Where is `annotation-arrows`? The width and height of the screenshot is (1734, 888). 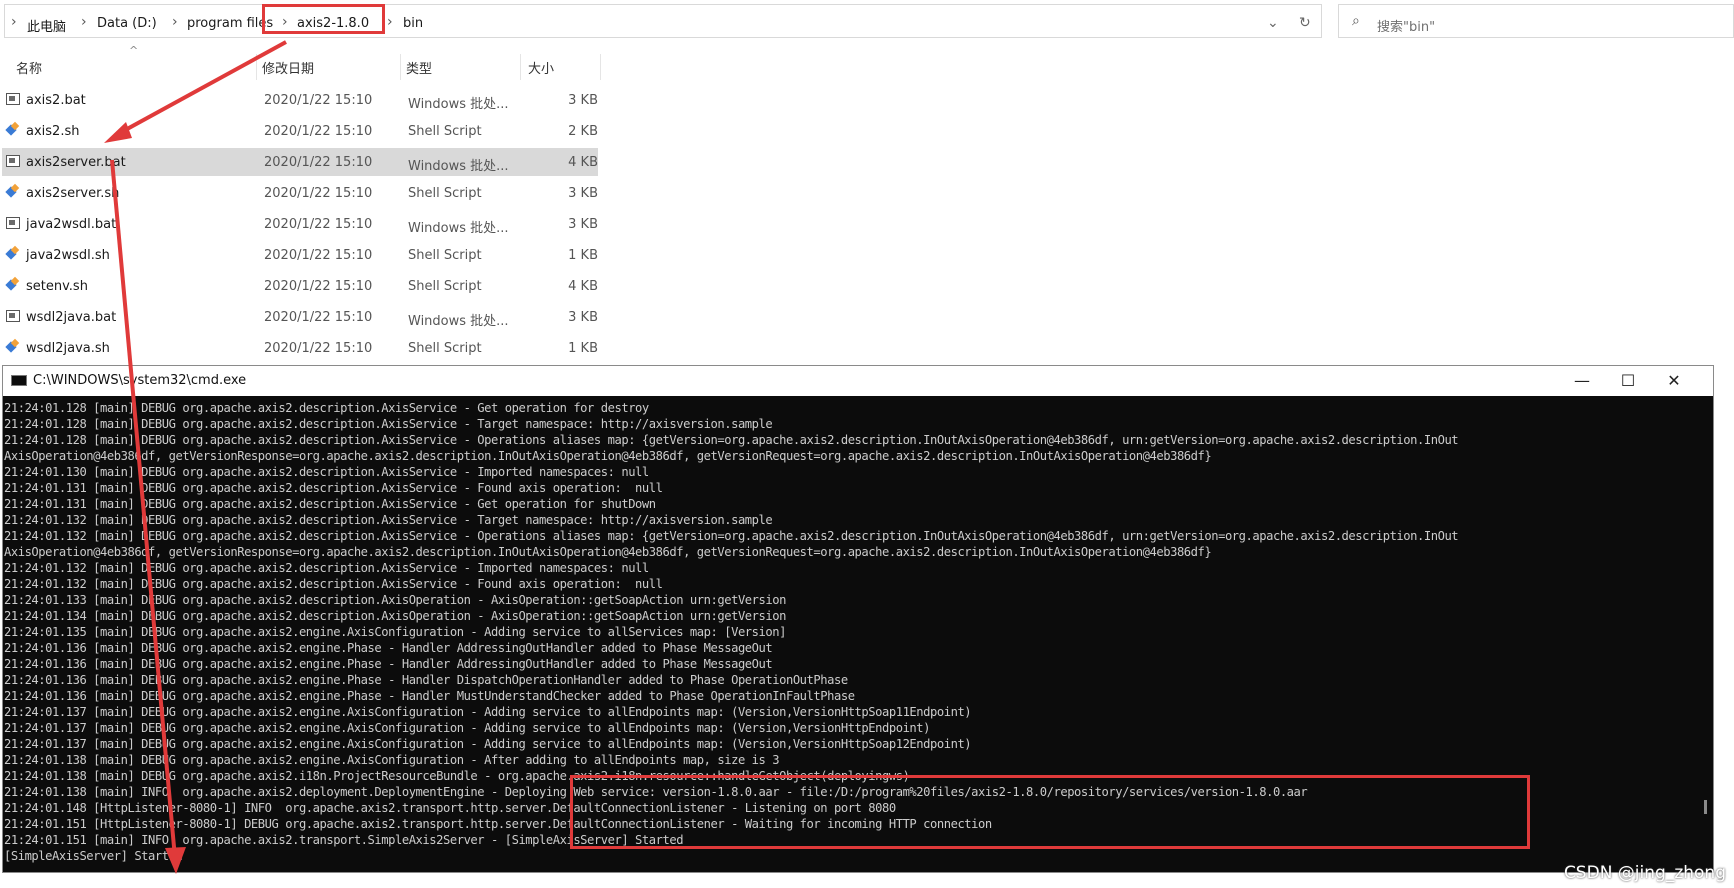
annotation-arrows is located at coordinates (195, 457).